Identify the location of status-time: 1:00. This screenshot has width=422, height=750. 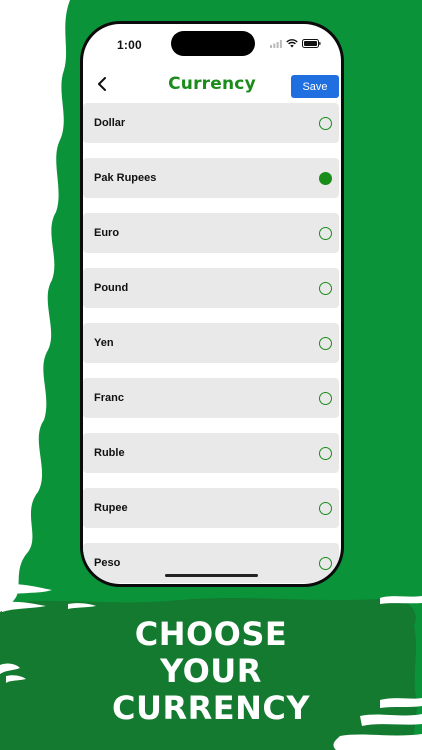
(129, 45).